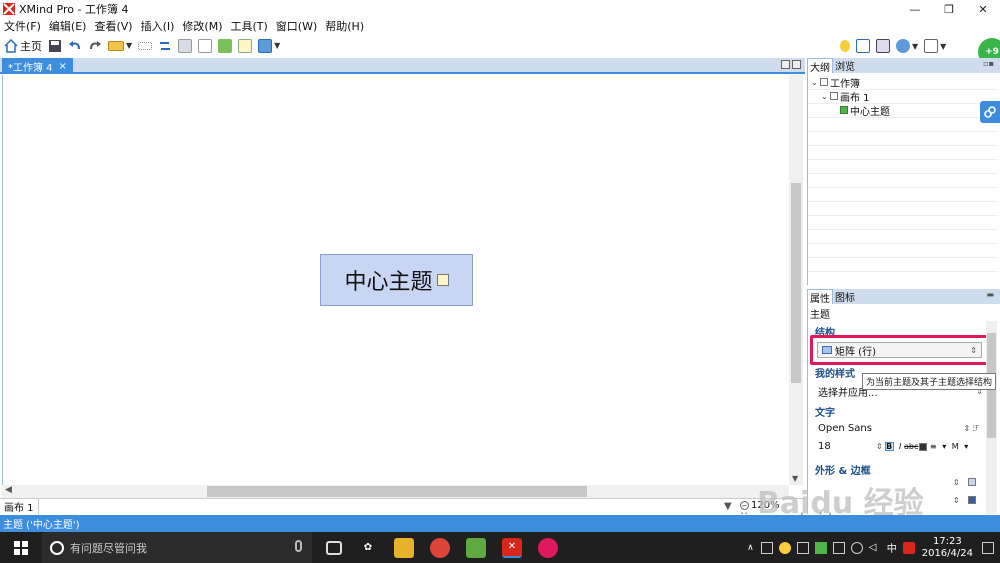  What do you see at coordinates (990, 294) in the screenshot?
I see `minimize-panel-icon: ▬` at bounding box center [990, 294].